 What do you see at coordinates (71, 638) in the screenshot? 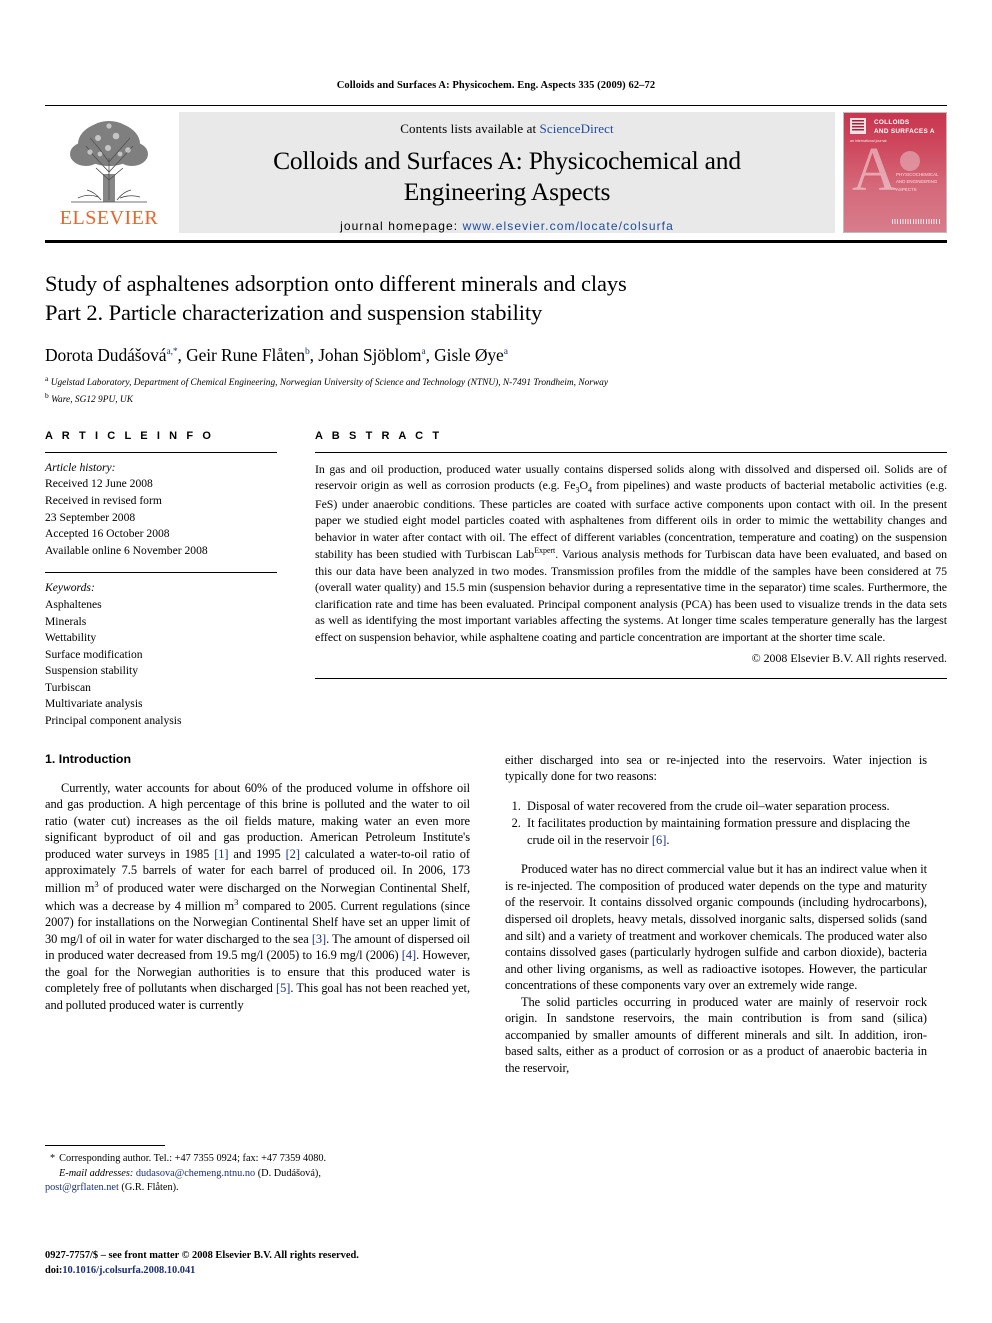
I see `keyword-item: Wettability` at bounding box center [71, 638].